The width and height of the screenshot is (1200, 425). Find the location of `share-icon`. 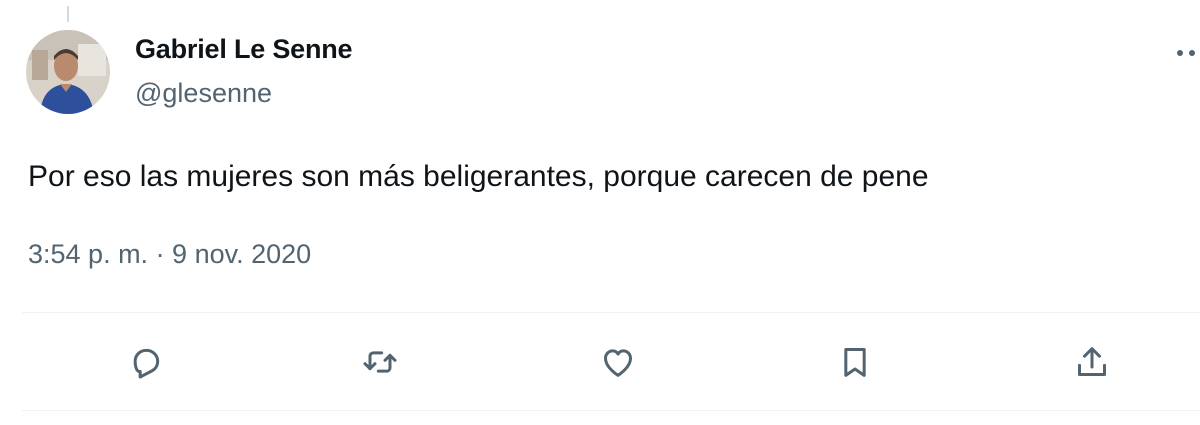

share-icon is located at coordinates (1092, 361).